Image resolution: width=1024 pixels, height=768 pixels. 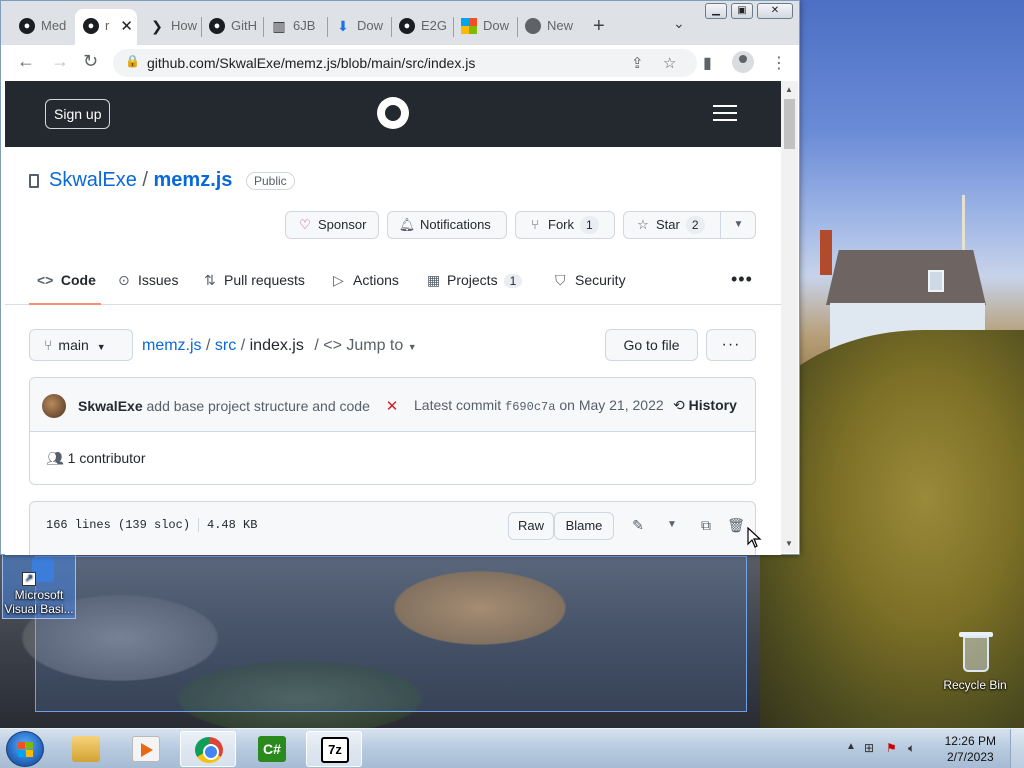 I want to click on trash-icon: 🗑︎, so click(x=736, y=525).